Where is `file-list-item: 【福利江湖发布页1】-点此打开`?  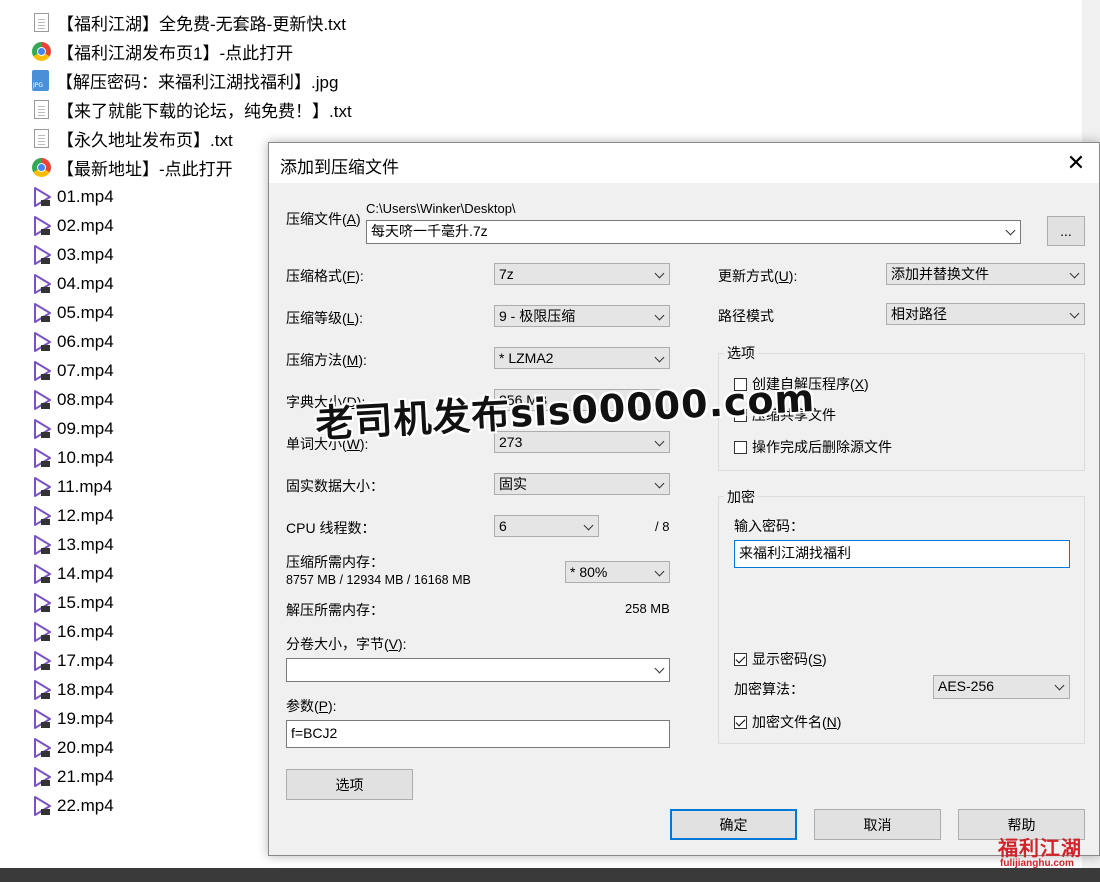 file-list-item: 【福利江湖发布页1】-点此打开 is located at coordinates (162, 51).